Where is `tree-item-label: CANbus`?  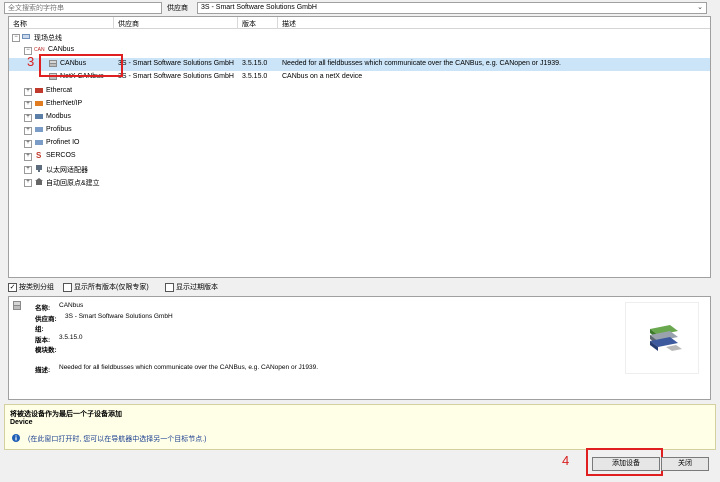 tree-item-label: CANbus is located at coordinates (61, 49).